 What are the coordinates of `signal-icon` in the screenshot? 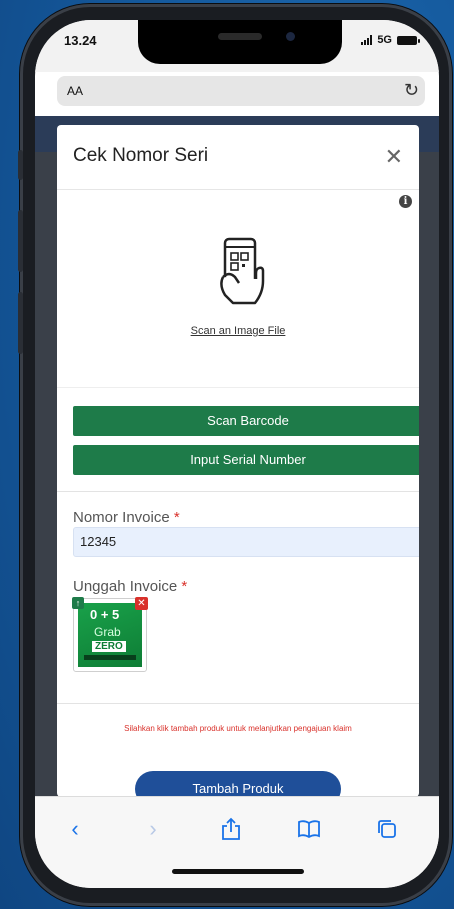 It's located at (367, 40).